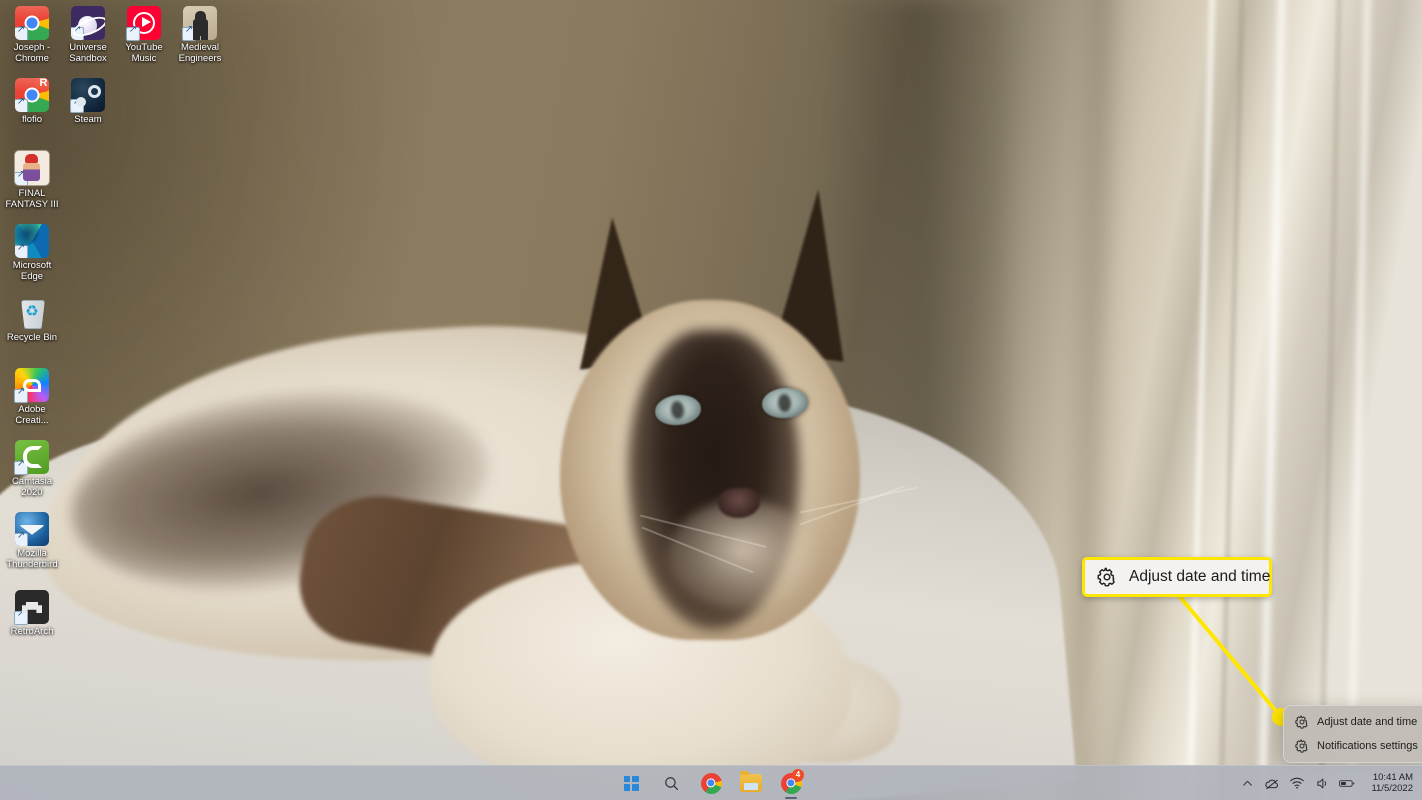  Describe the element at coordinates (88, 23) in the screenshot. I see `universe-sandbox-icon` at that location.